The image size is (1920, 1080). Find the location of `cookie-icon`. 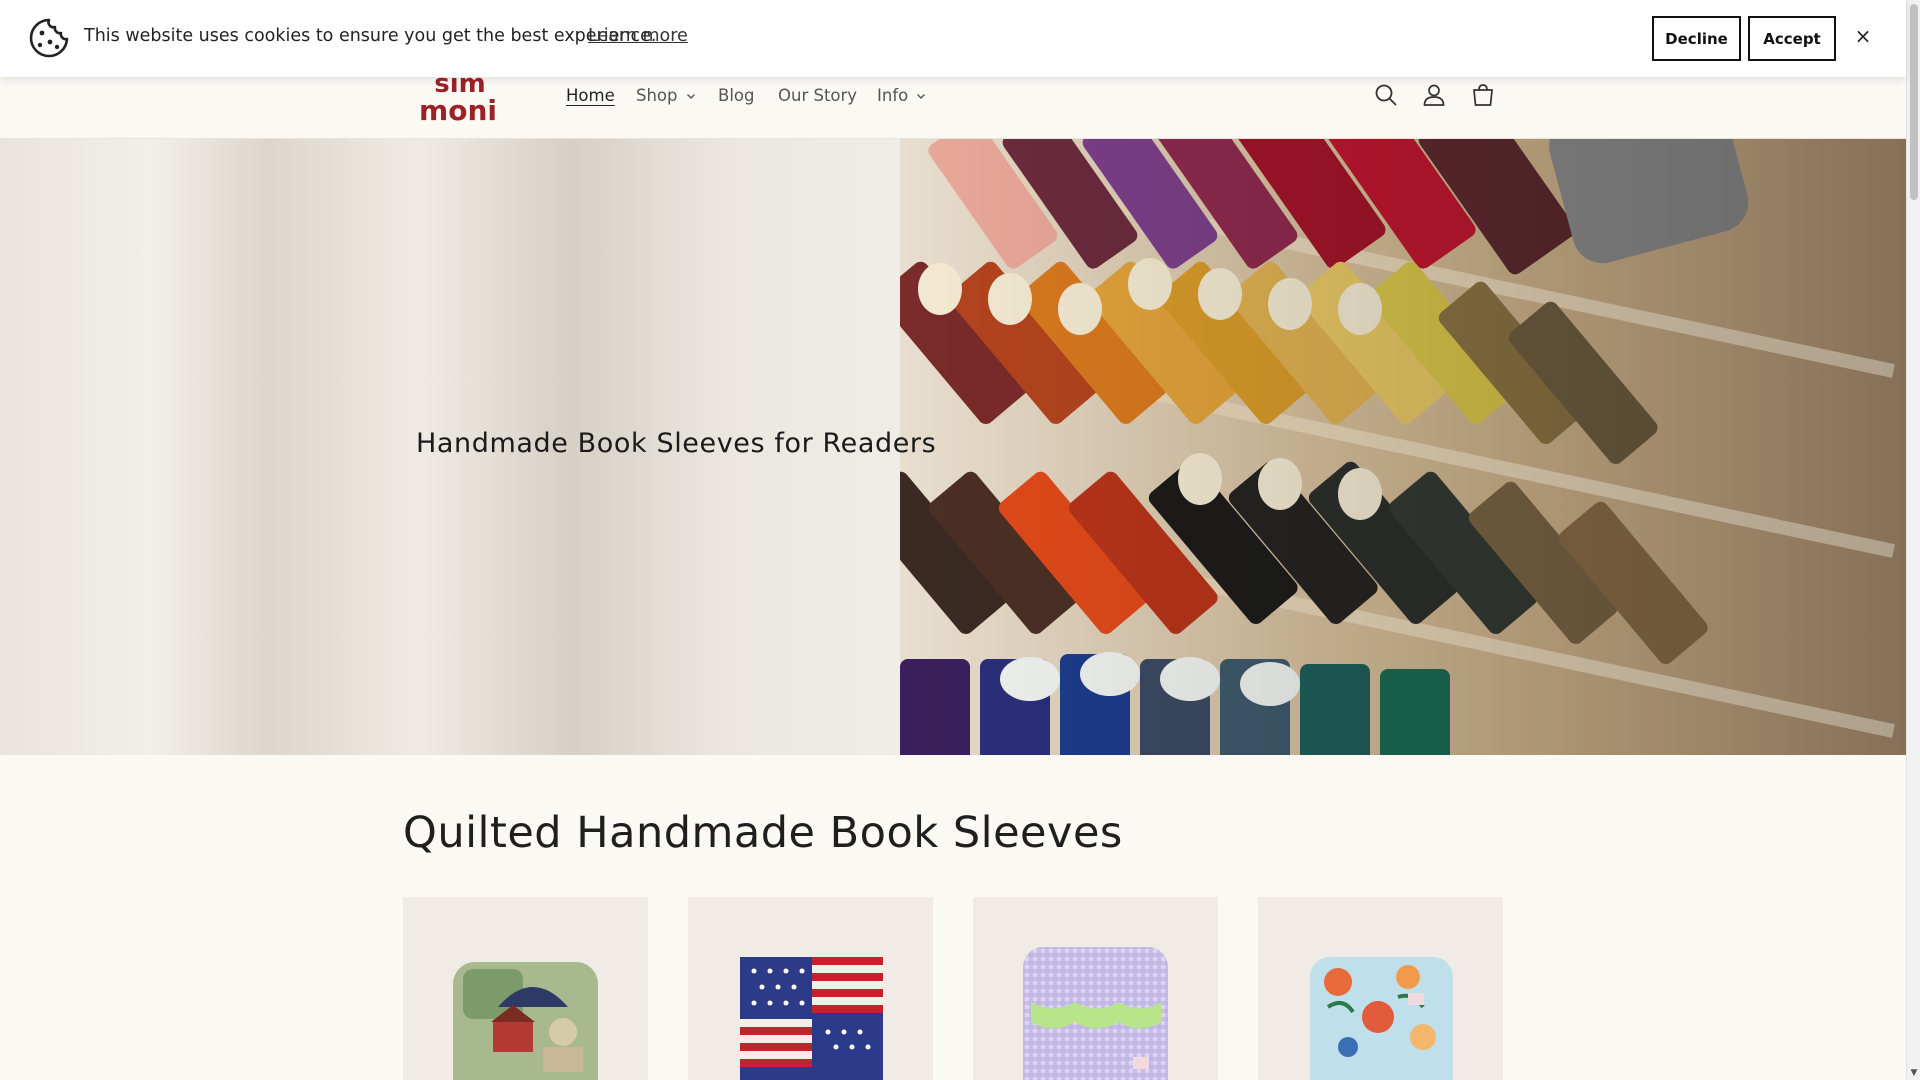

cookie-icon is located at coordinates (49, 38).